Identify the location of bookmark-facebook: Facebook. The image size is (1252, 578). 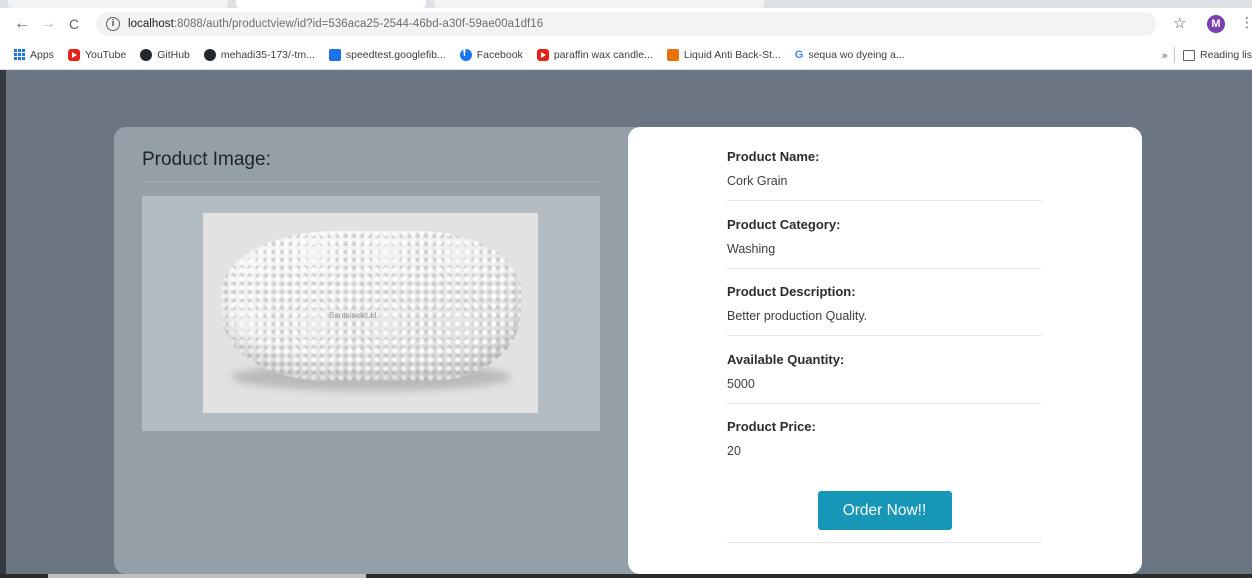
(491, 54).